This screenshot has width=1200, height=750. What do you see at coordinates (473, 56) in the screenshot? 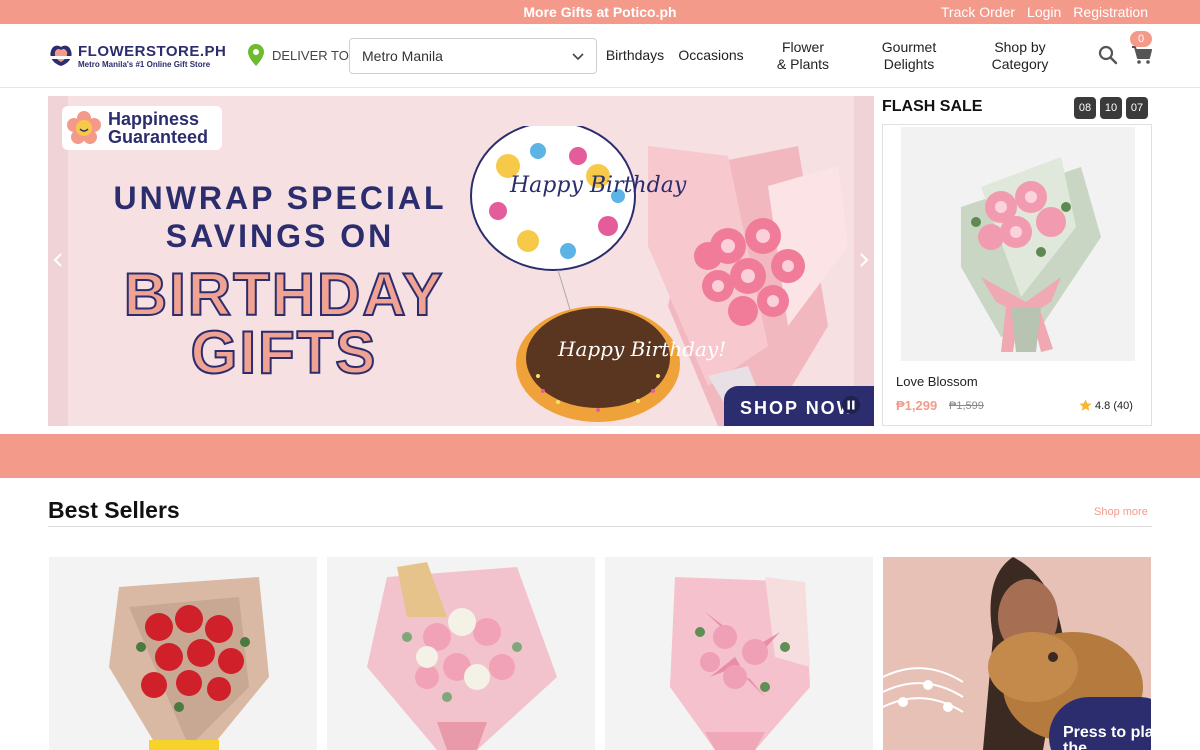
I see `delivery-location-select: Metro Manila` at bounding box center [473, 56].